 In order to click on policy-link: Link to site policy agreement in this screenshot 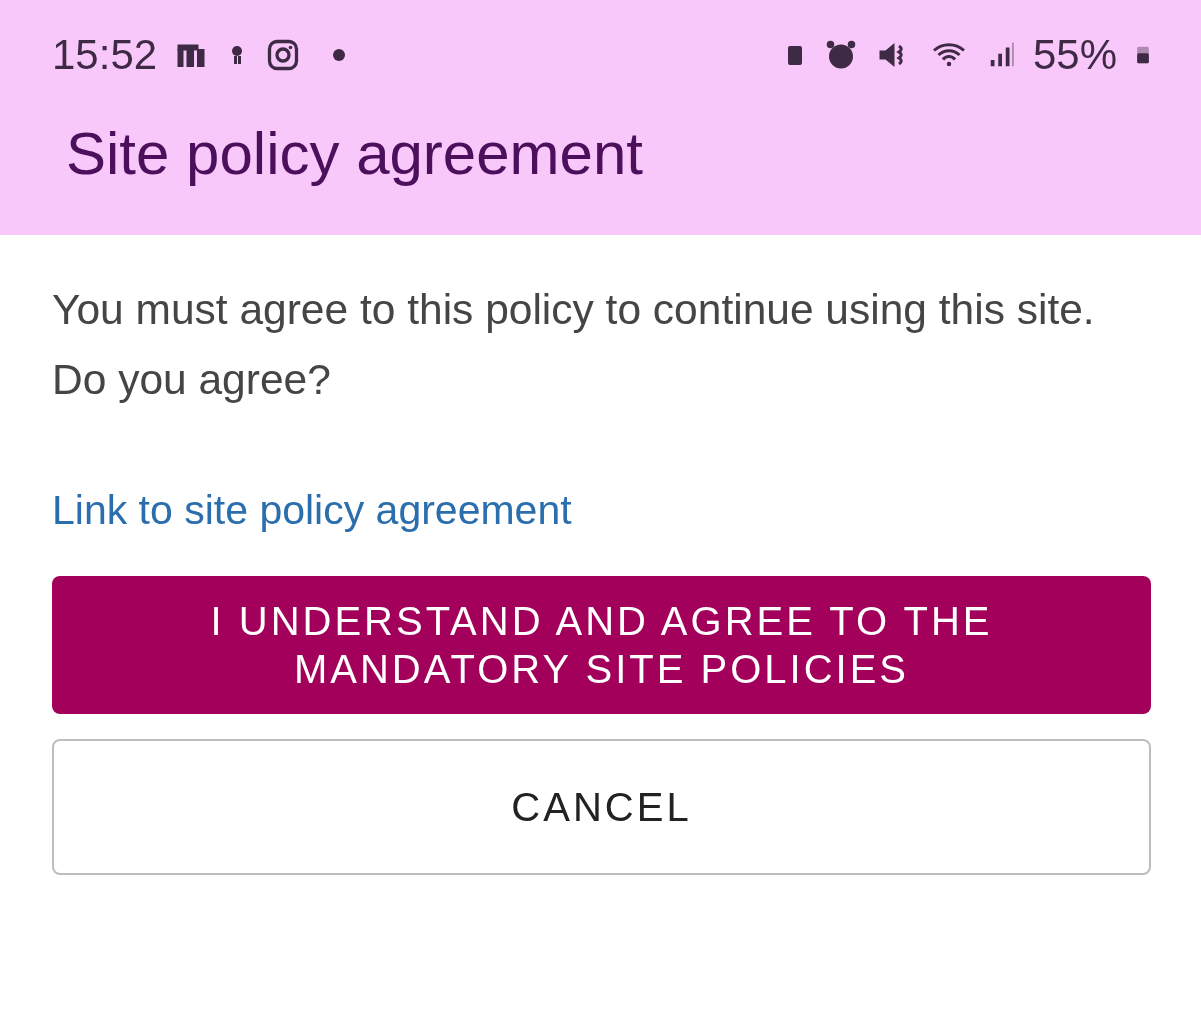, I will do `click(312, 510)`.